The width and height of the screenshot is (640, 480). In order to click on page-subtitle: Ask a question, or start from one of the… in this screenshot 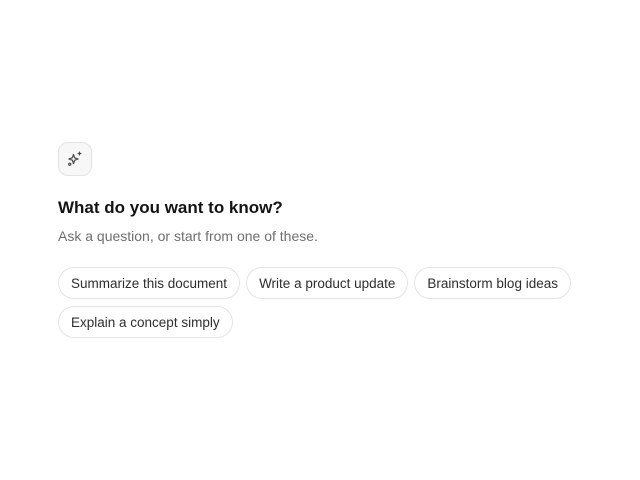, I will do `click(188, 236)`.